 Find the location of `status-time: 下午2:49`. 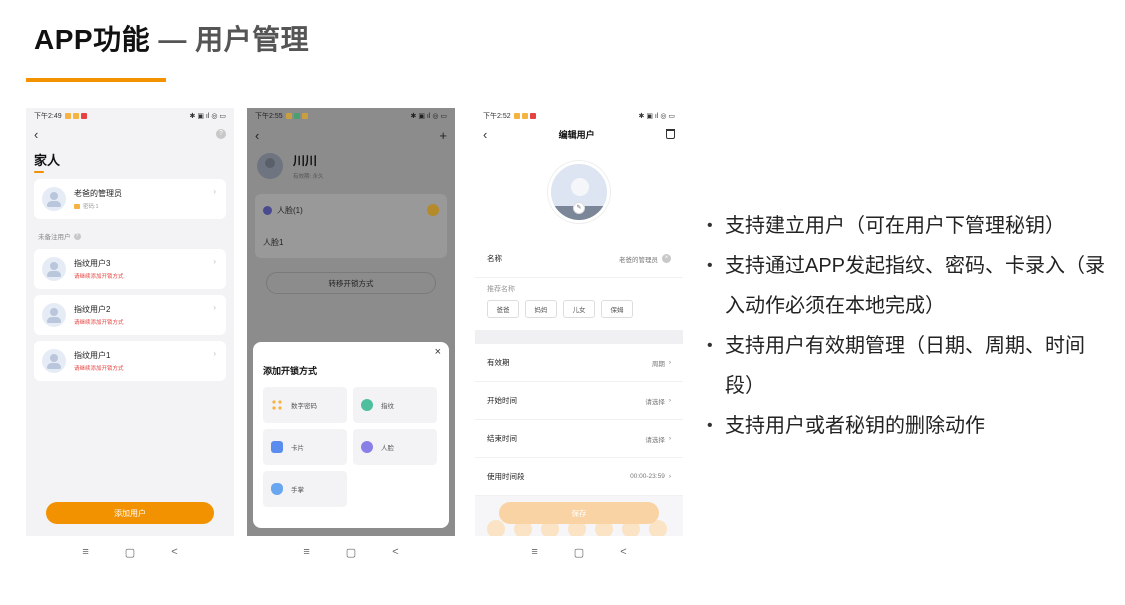

status-time: 下午2:49 is located at coordinates (48, 116).